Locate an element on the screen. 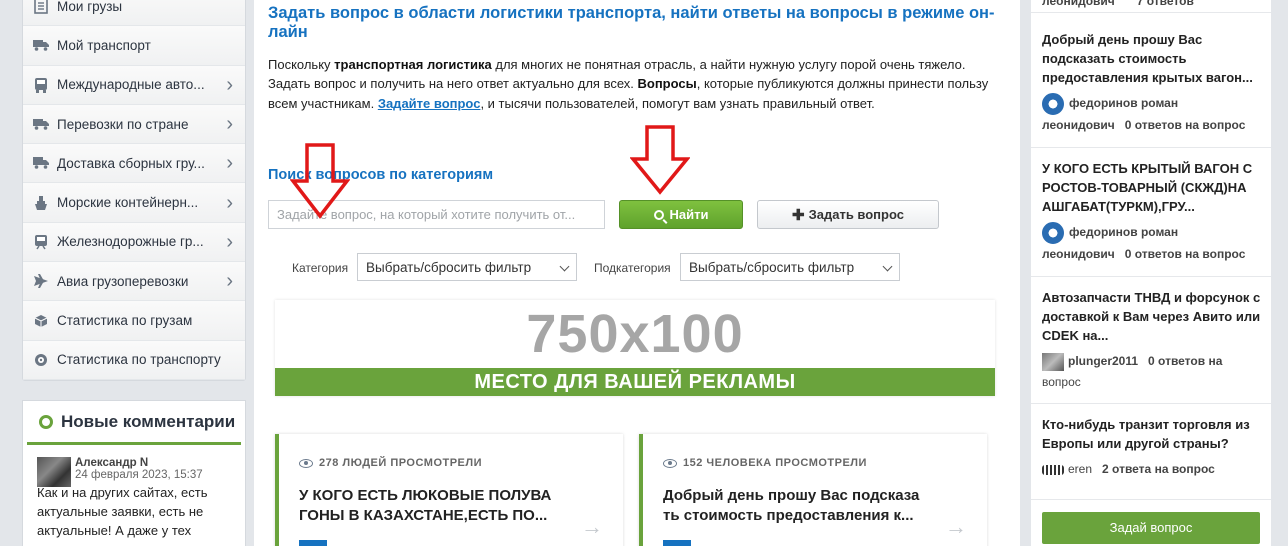  find-button: Найти is located at coordinates (681, 214).